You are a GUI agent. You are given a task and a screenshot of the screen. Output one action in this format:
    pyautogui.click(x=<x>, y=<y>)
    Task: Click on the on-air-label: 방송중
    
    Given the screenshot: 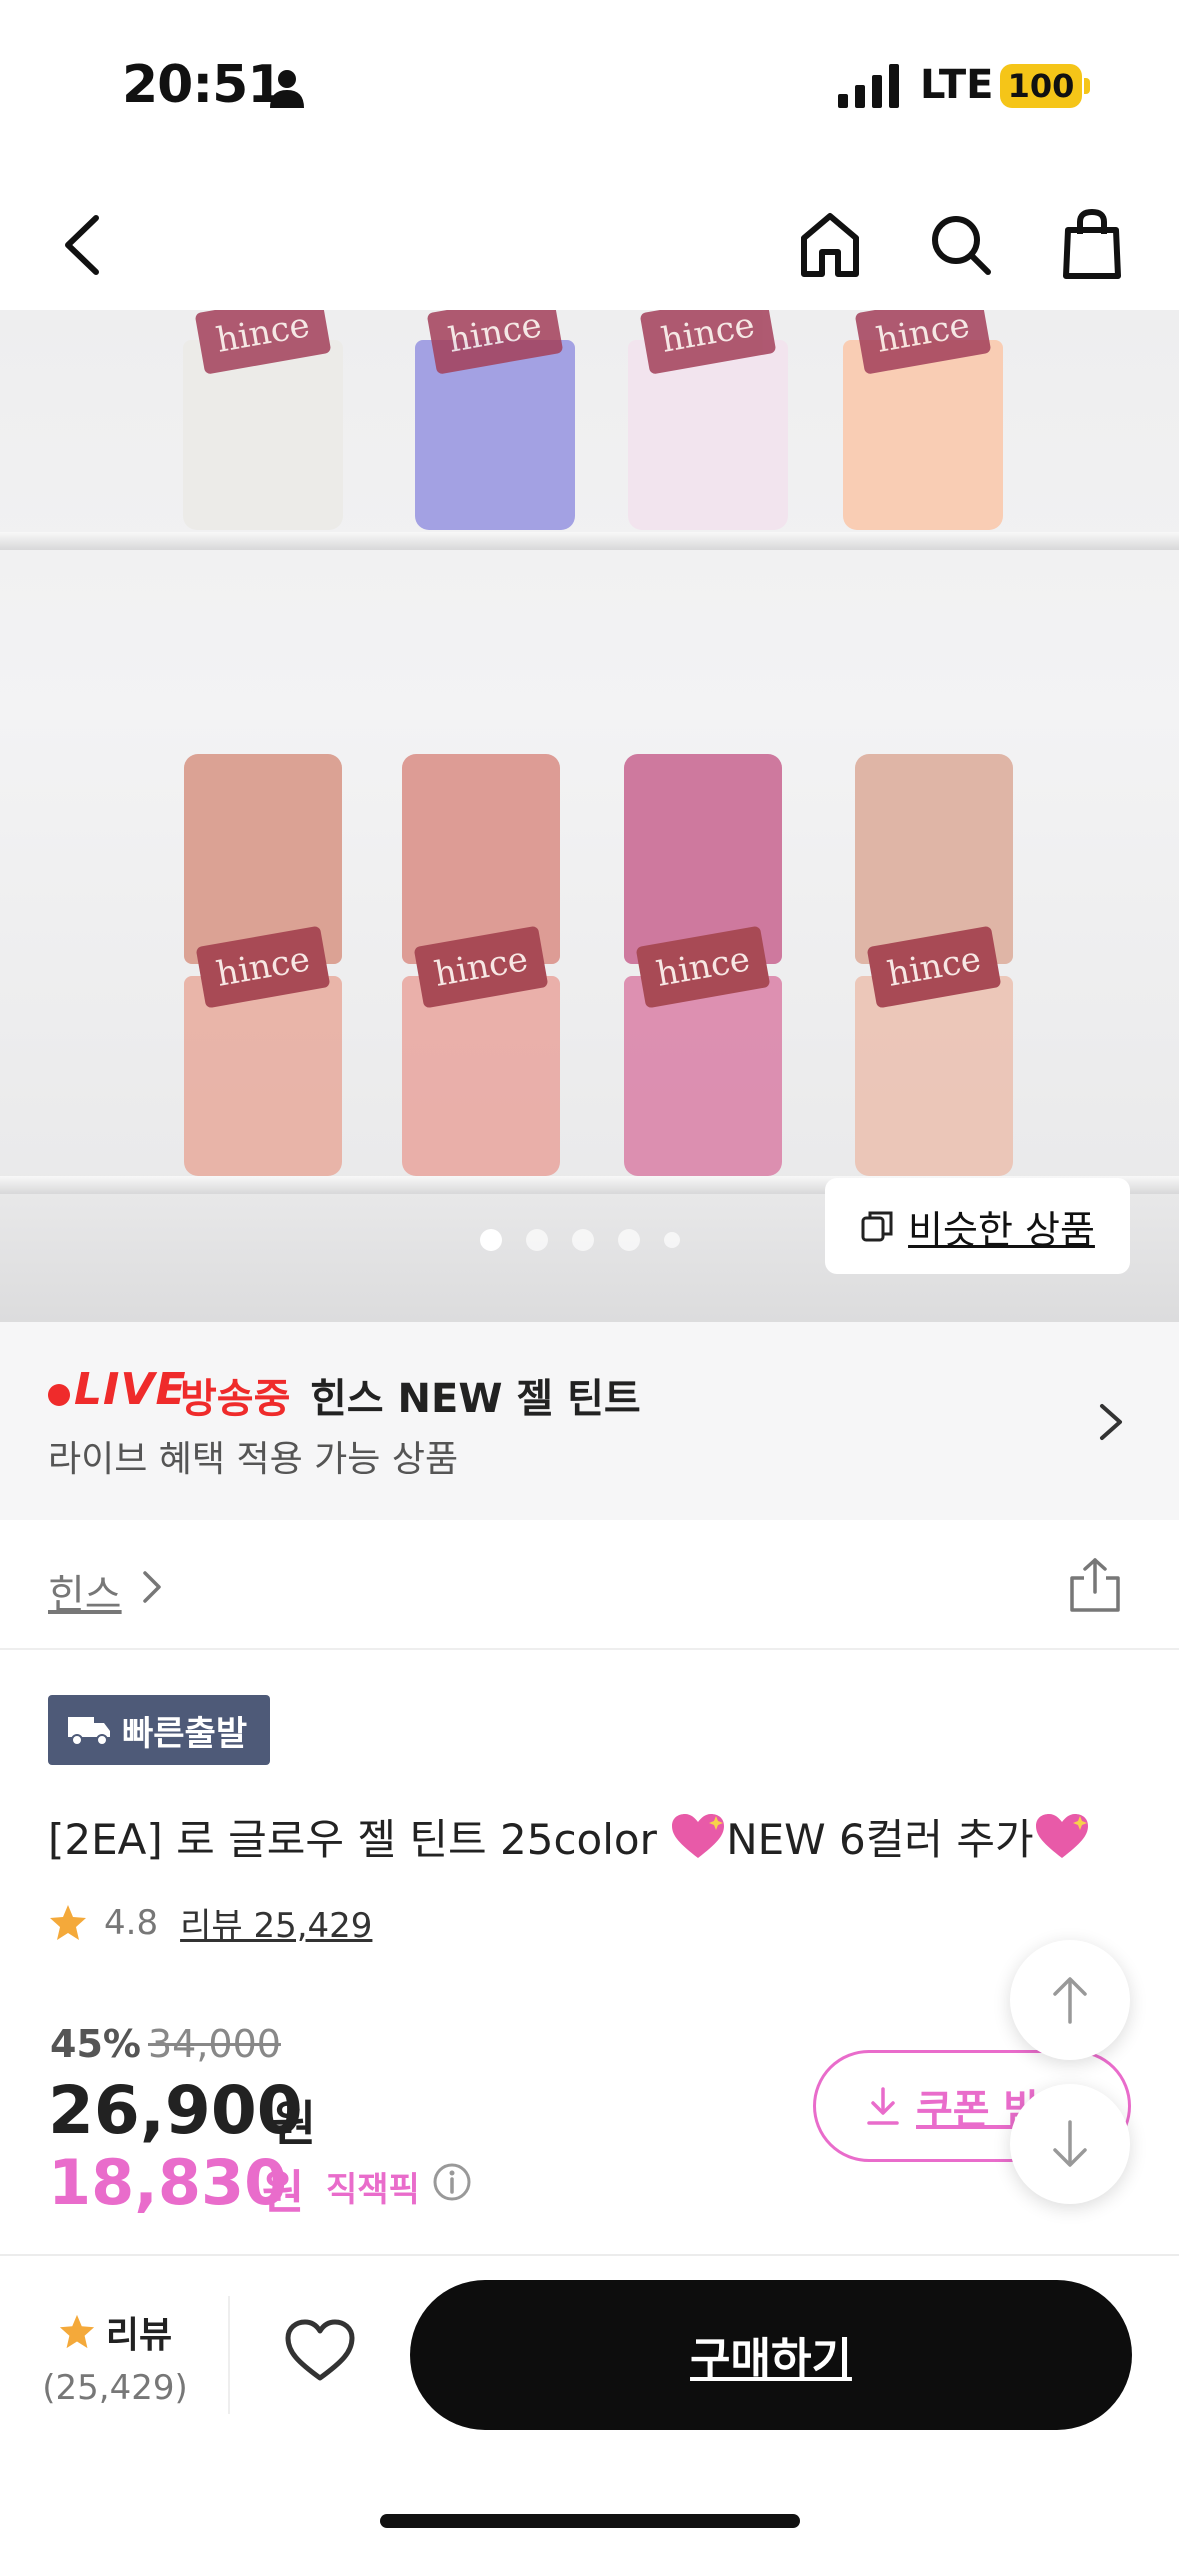 What is the action you would take?
    pyautogui.click(x=235, y=1399)
    